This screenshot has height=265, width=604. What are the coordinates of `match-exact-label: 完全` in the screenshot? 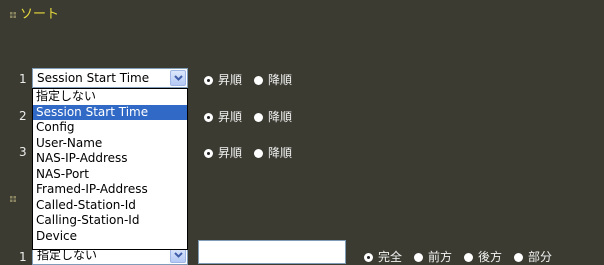 It's located at (390, 257).